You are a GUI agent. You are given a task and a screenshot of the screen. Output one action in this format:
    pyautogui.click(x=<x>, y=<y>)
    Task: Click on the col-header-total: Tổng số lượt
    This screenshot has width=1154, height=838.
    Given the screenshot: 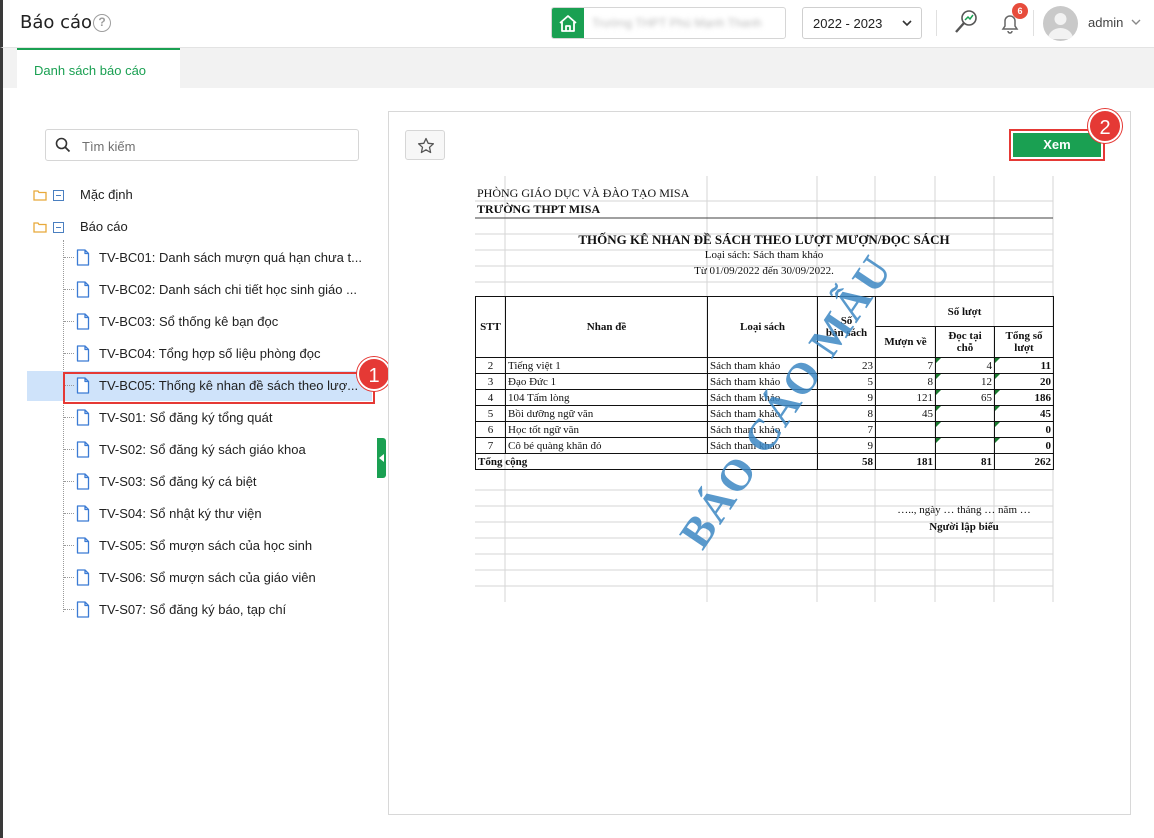 What is the action you would take?
    pyautogui.click(x=1024, y=342)
    